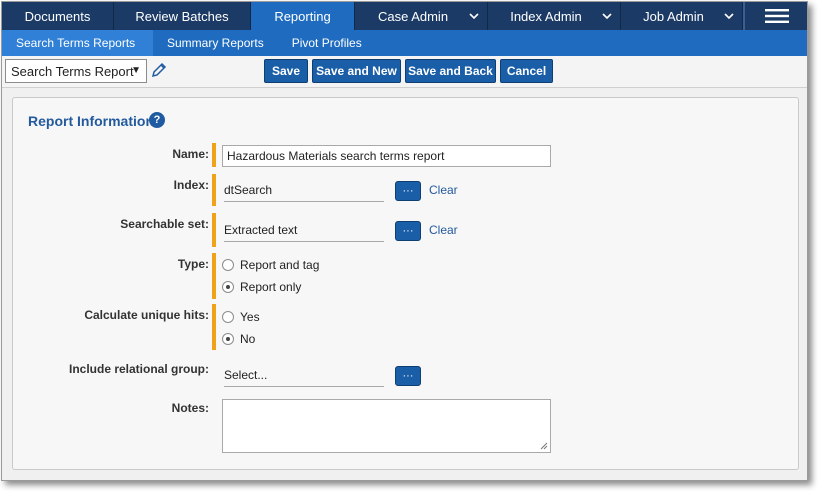 This screenshot has width=824, height=498. What do you see at coordinates (336, 156) in the screenshot?
I see `name-value: Hazardous Materials search terms report` at bounding box center [336, 156].